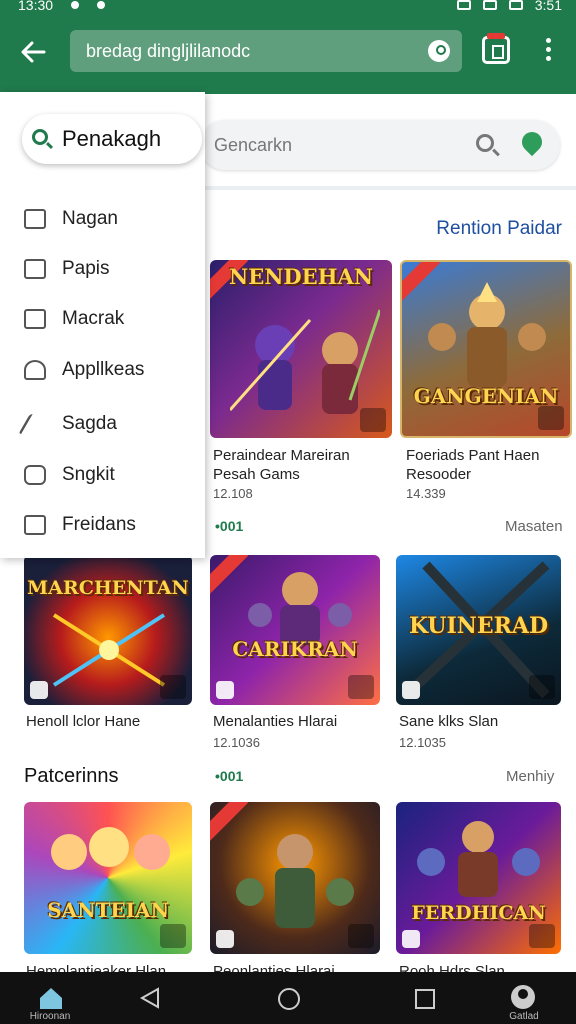 This screenshot has height=1024, width=576. I want to click on nav-label: Gatlad, so click(524, 1016).